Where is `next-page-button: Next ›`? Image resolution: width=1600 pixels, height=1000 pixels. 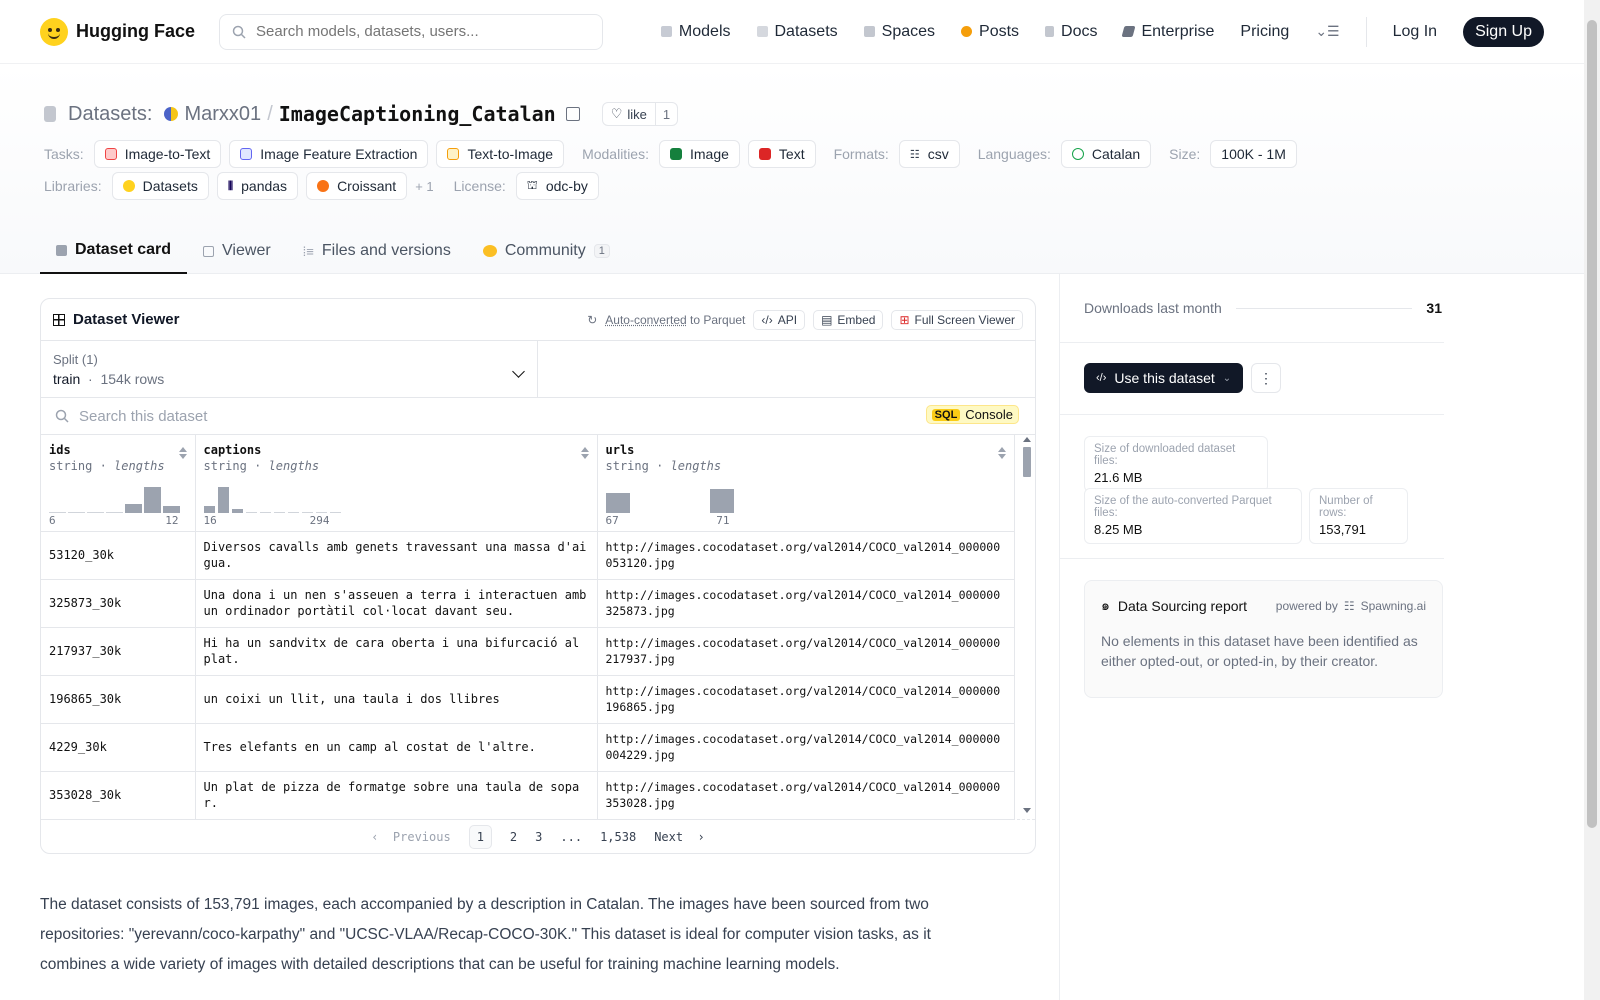 next-page-button: Next › is located at coordinates (679, 837).